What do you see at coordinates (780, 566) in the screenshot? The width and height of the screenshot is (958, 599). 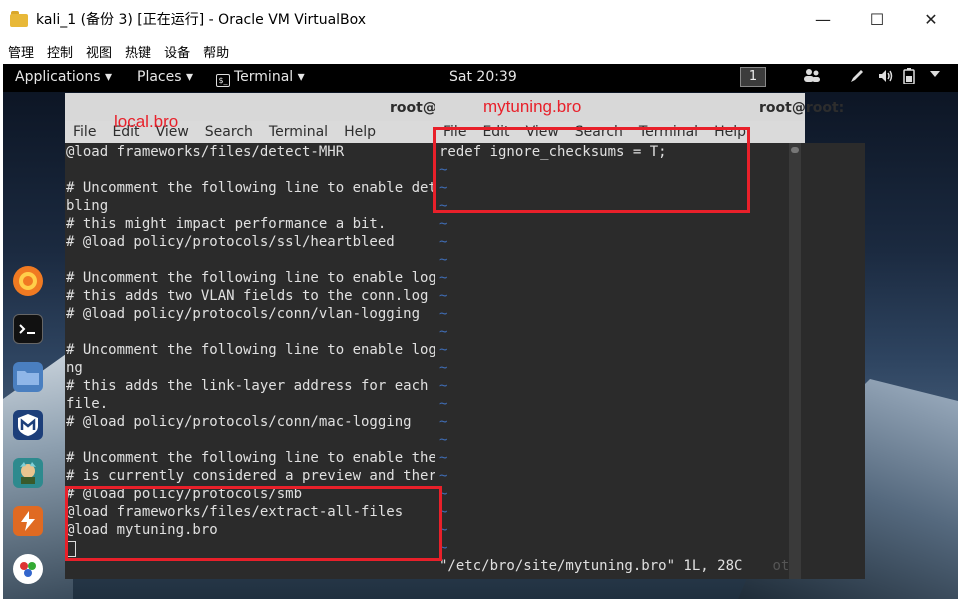 I see `vim-status-ghost-text: ot` at bounding box center [780, 566].